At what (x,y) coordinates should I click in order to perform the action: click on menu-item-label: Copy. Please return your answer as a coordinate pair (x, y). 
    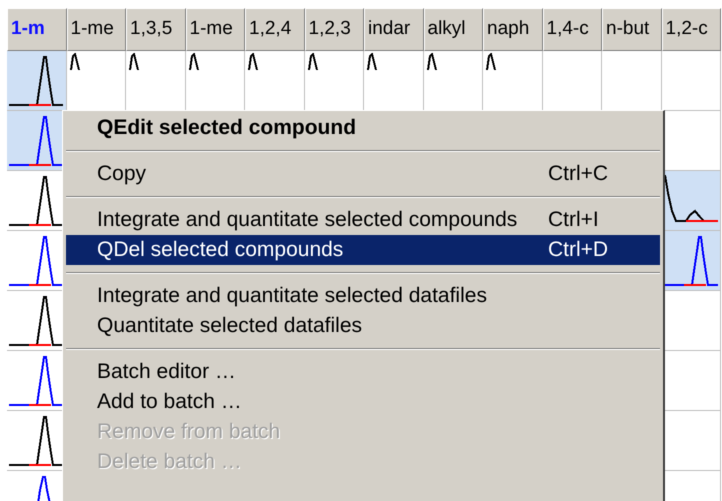
    Looking at the image, I should click on (121, 174).